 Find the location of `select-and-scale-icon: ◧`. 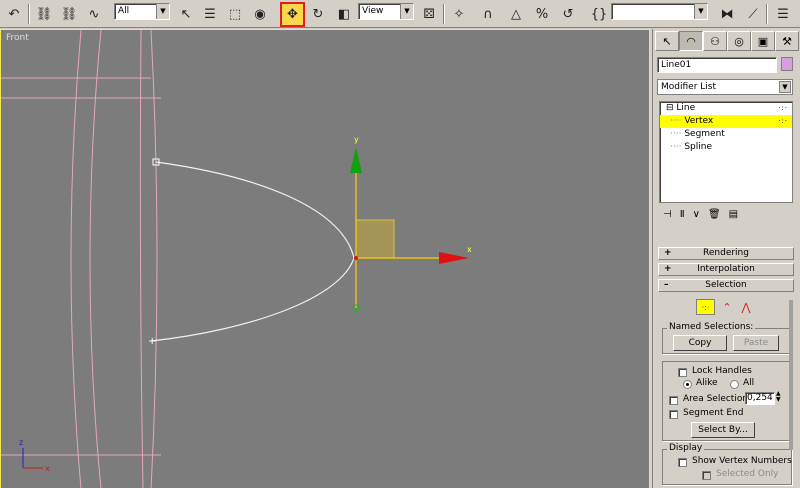

select-and-scale-icon: ◧ is located at coordinates (344, 14).